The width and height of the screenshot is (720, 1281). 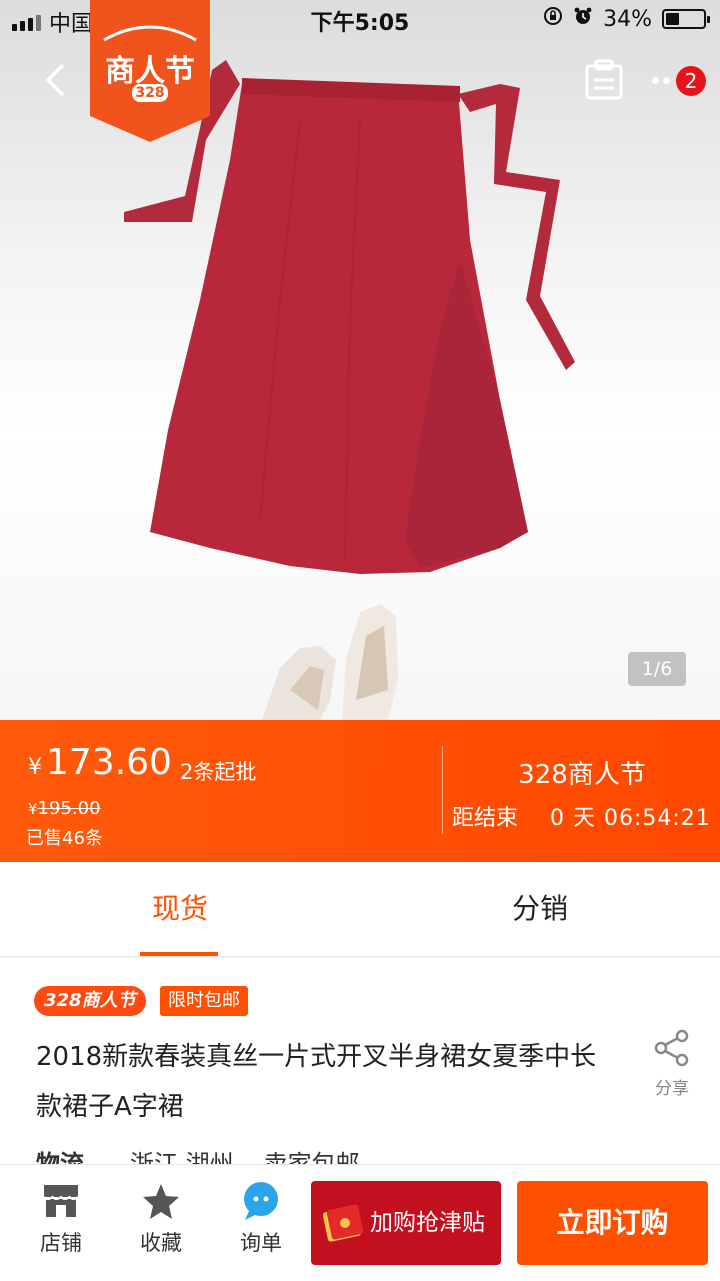 I want to click on event-tag: 328商人节, so click(x=90, y=1001).